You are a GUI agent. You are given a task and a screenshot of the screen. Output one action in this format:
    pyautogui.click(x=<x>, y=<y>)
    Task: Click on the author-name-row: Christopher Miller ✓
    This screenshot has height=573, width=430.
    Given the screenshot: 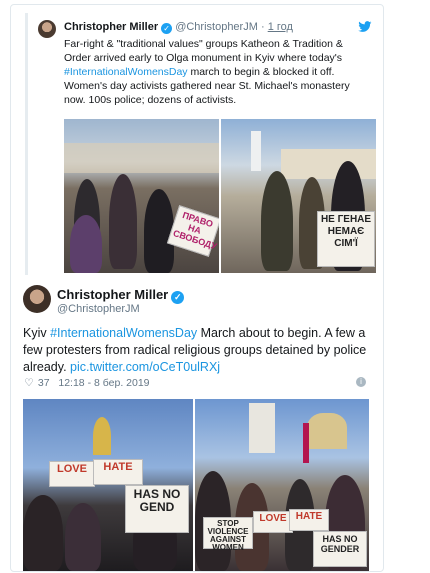 What is the action you would take?
    pyautogui.click(x=121, y=295)
    